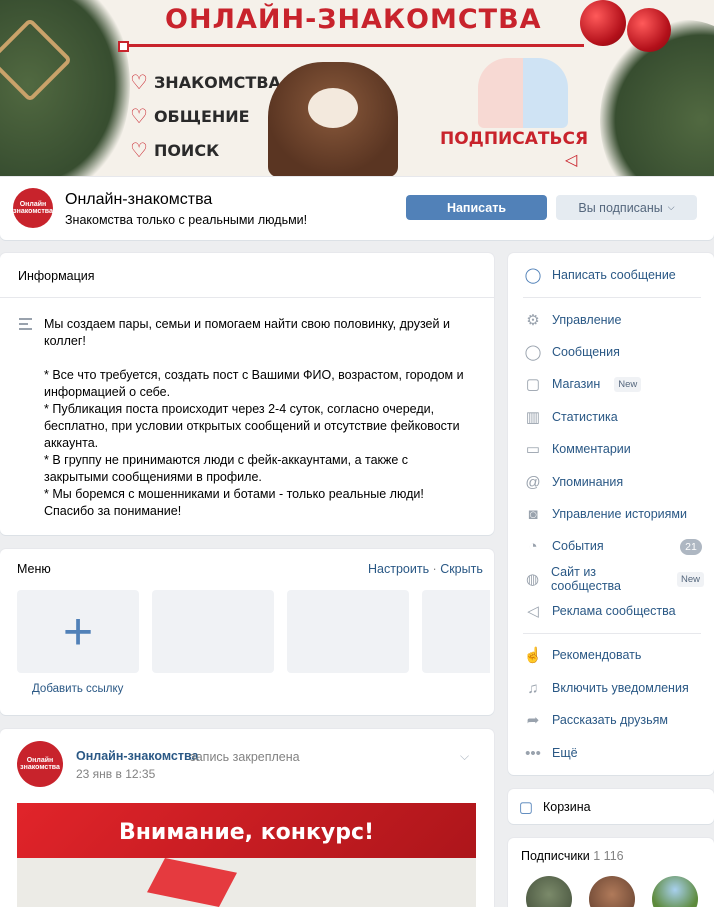 Image resolution: width=714 pixels, height=907 pixels. I want to click on nav-comments: ▭ Комментарии, so click(614, 449).